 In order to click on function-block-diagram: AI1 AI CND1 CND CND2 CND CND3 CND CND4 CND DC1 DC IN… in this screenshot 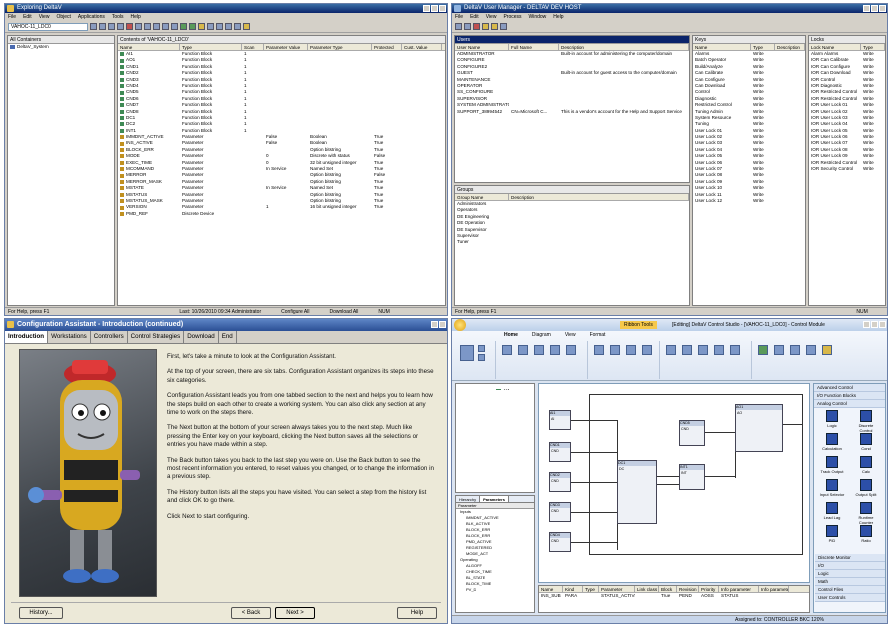, I will do `click(674, 483)`.